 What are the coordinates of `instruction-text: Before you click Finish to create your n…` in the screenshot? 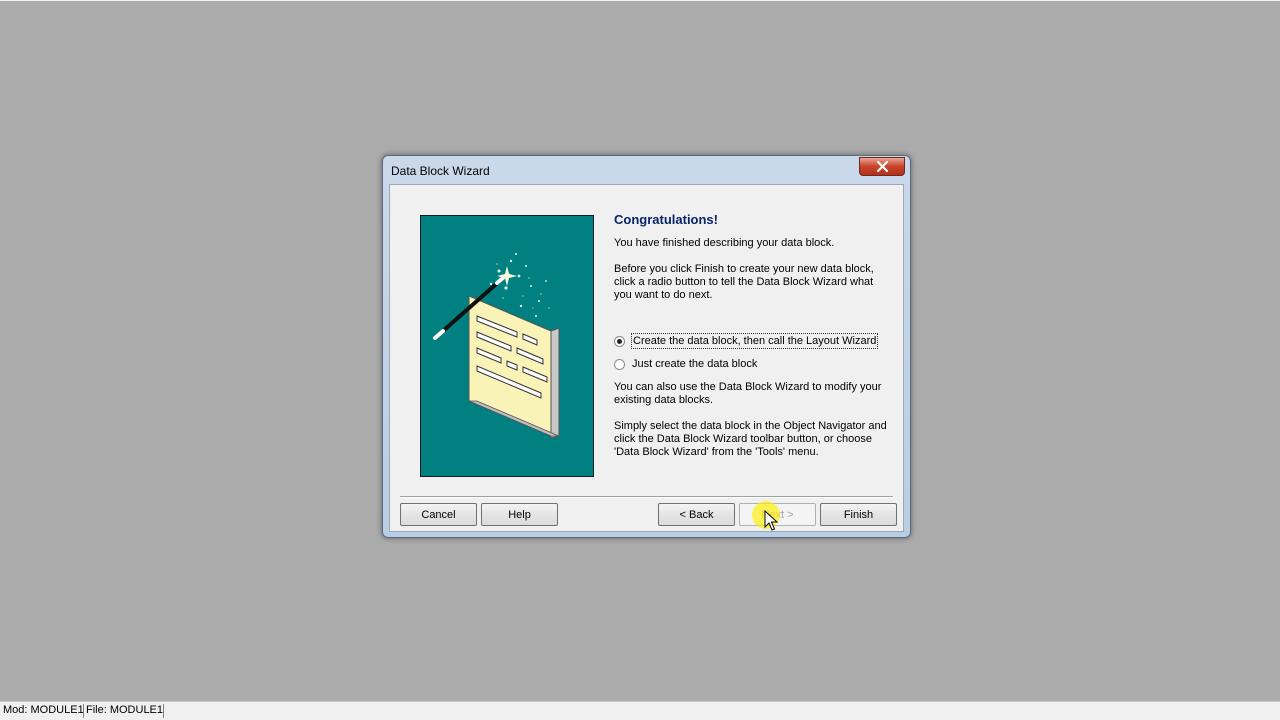 It's located at (744, 282).